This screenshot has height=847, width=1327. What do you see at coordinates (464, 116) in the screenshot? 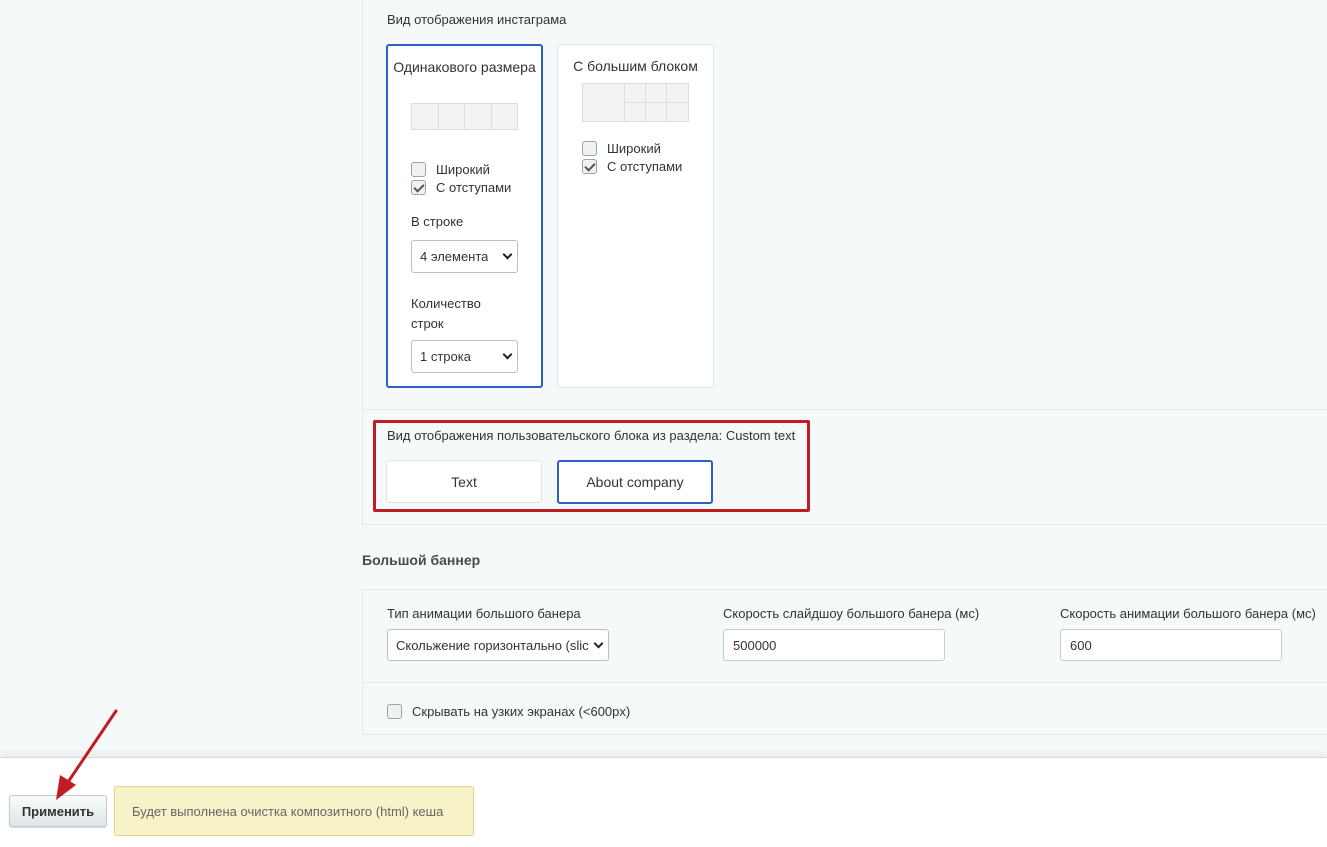
I see `grid-preview-equal` at bounding box center [464, 116].